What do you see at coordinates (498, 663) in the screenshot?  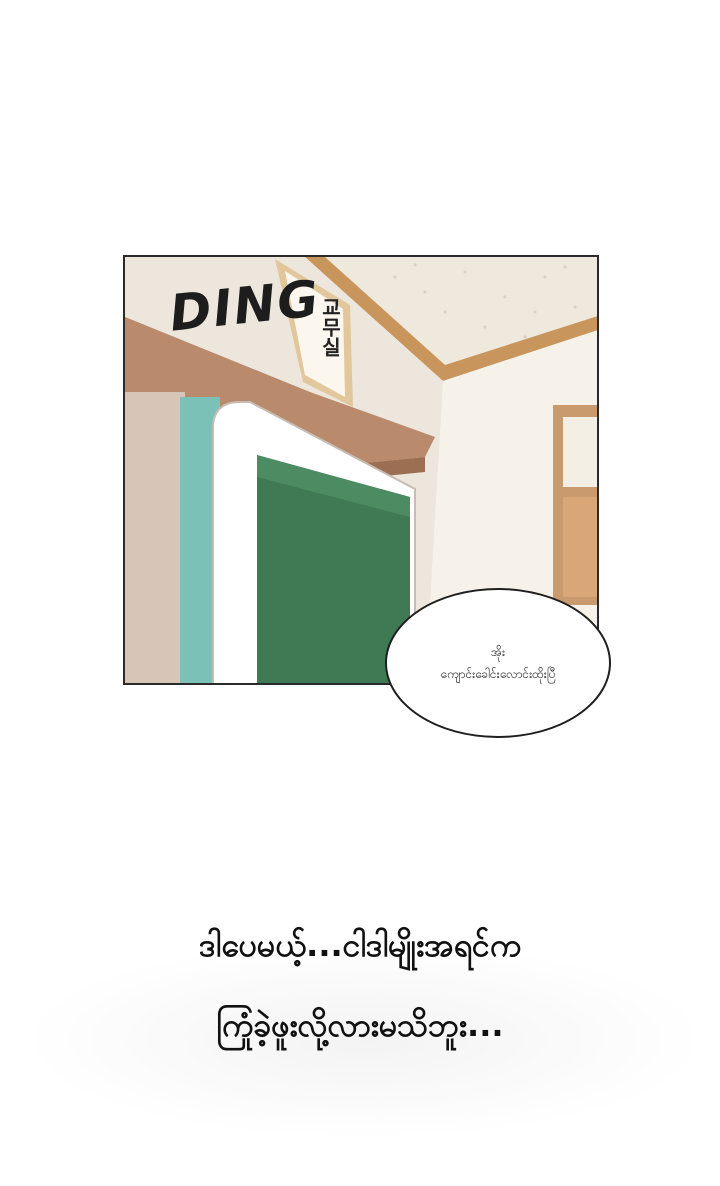 I see `speech-bubble: အိုး ကျောင်းခေါင်းလောင်းထိုးပြီ` at bounding box center [498, 663].